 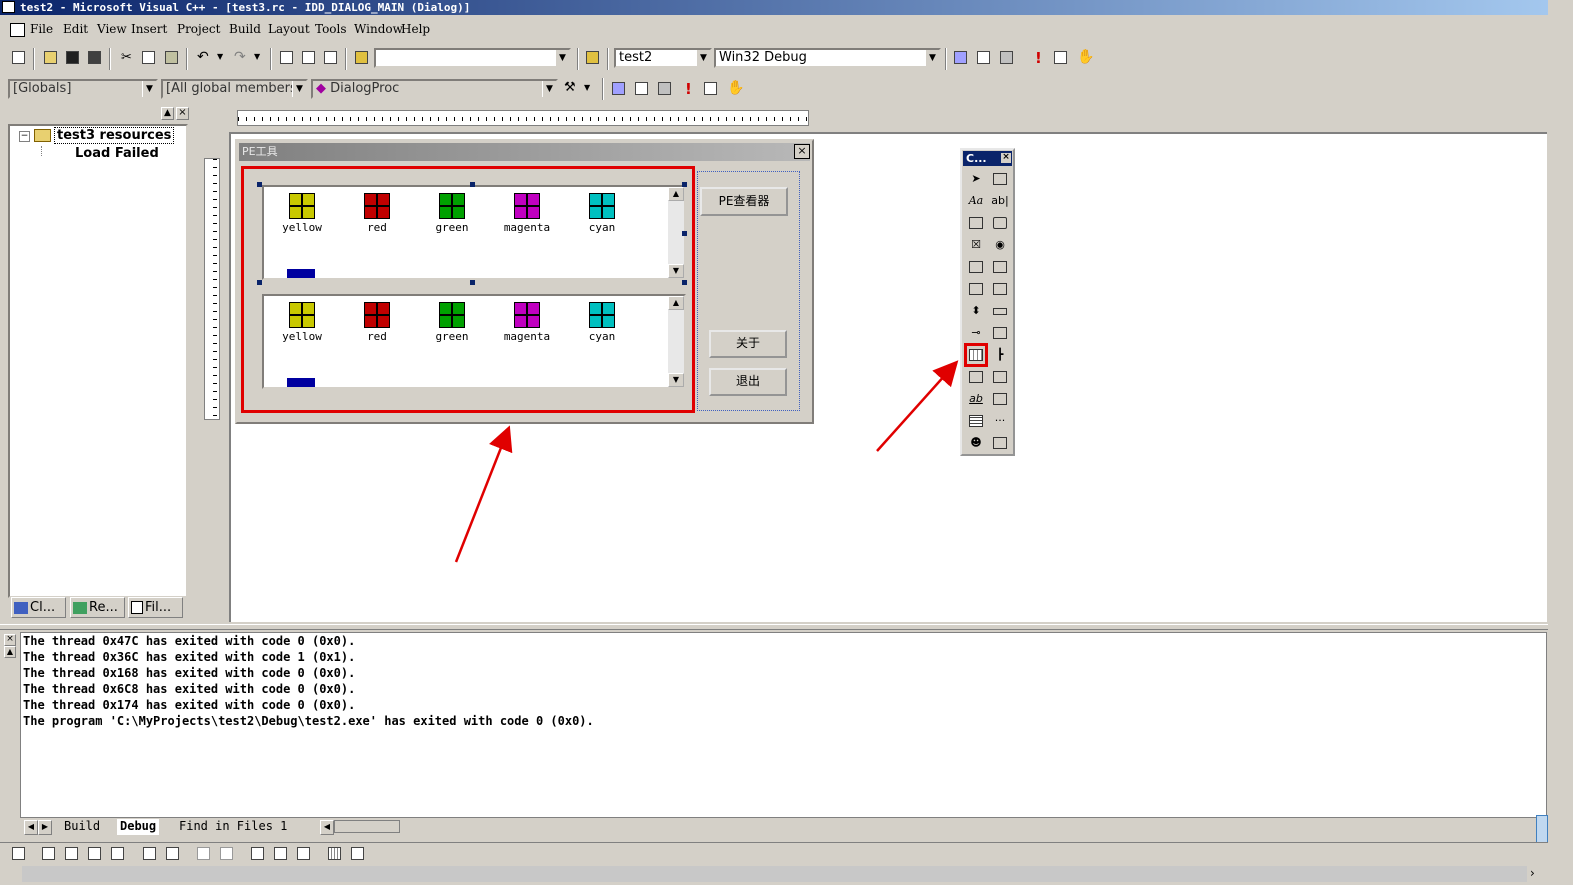 I want to click on controls-palette: C... × ➤ Aa ab| ☒ ◉ ⬍ ⊸ ┣ ab ··· ☻, so click(x=987, y=302).